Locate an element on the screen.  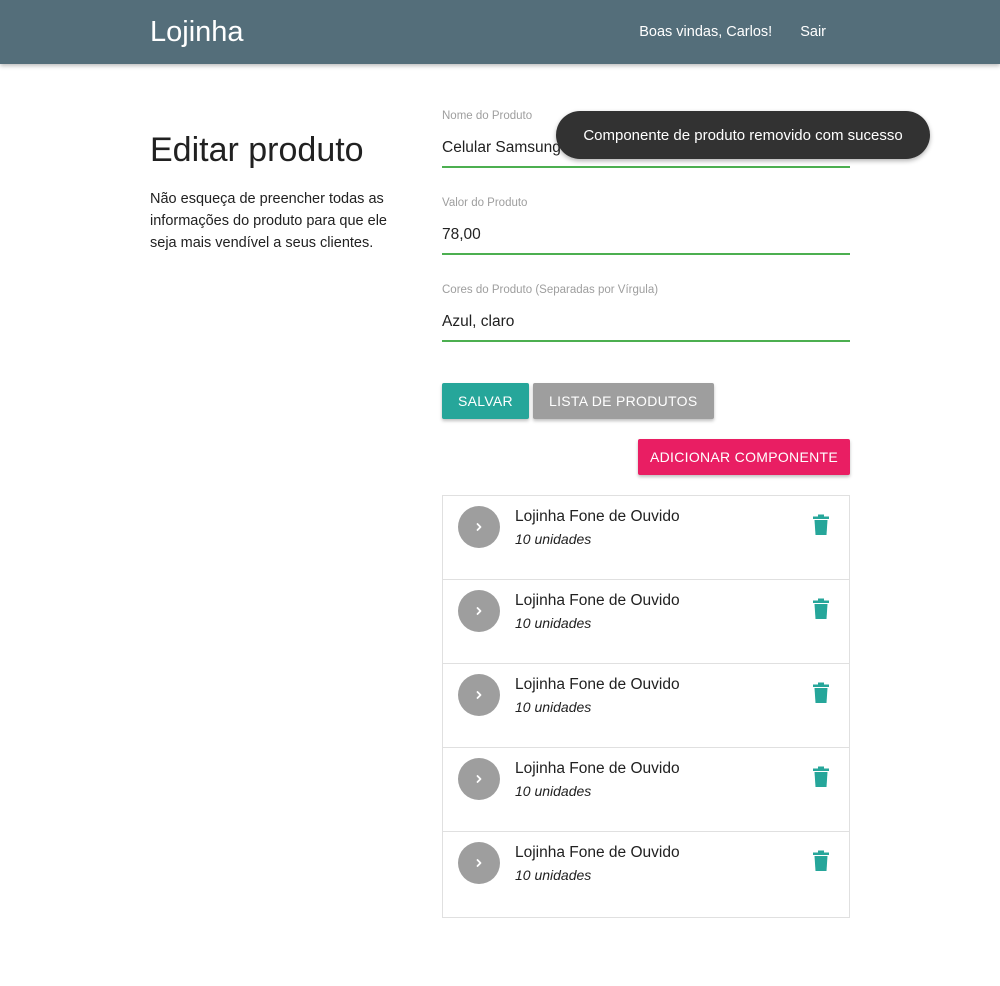
product-name-label: Nome do Produto is located at coordinates (487, 116).